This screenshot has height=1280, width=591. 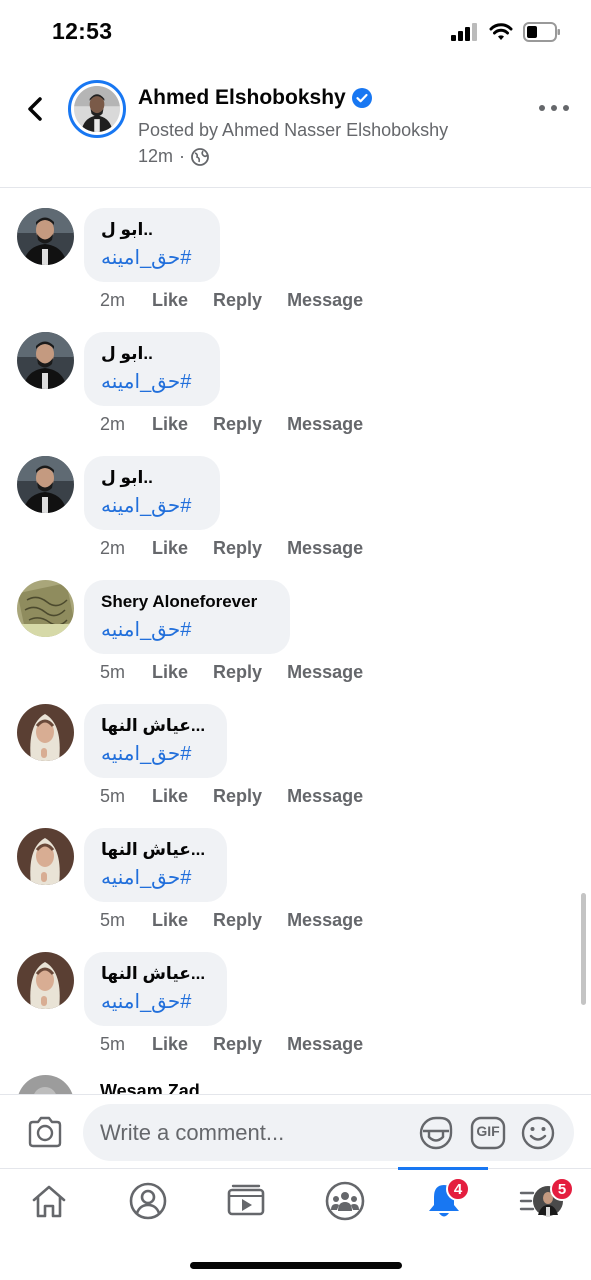 What do you see at coordinates (328, 1132) in the screenshot?
I see `comment-input: Write a comment... GIF` at bounding box center [328, 1132].